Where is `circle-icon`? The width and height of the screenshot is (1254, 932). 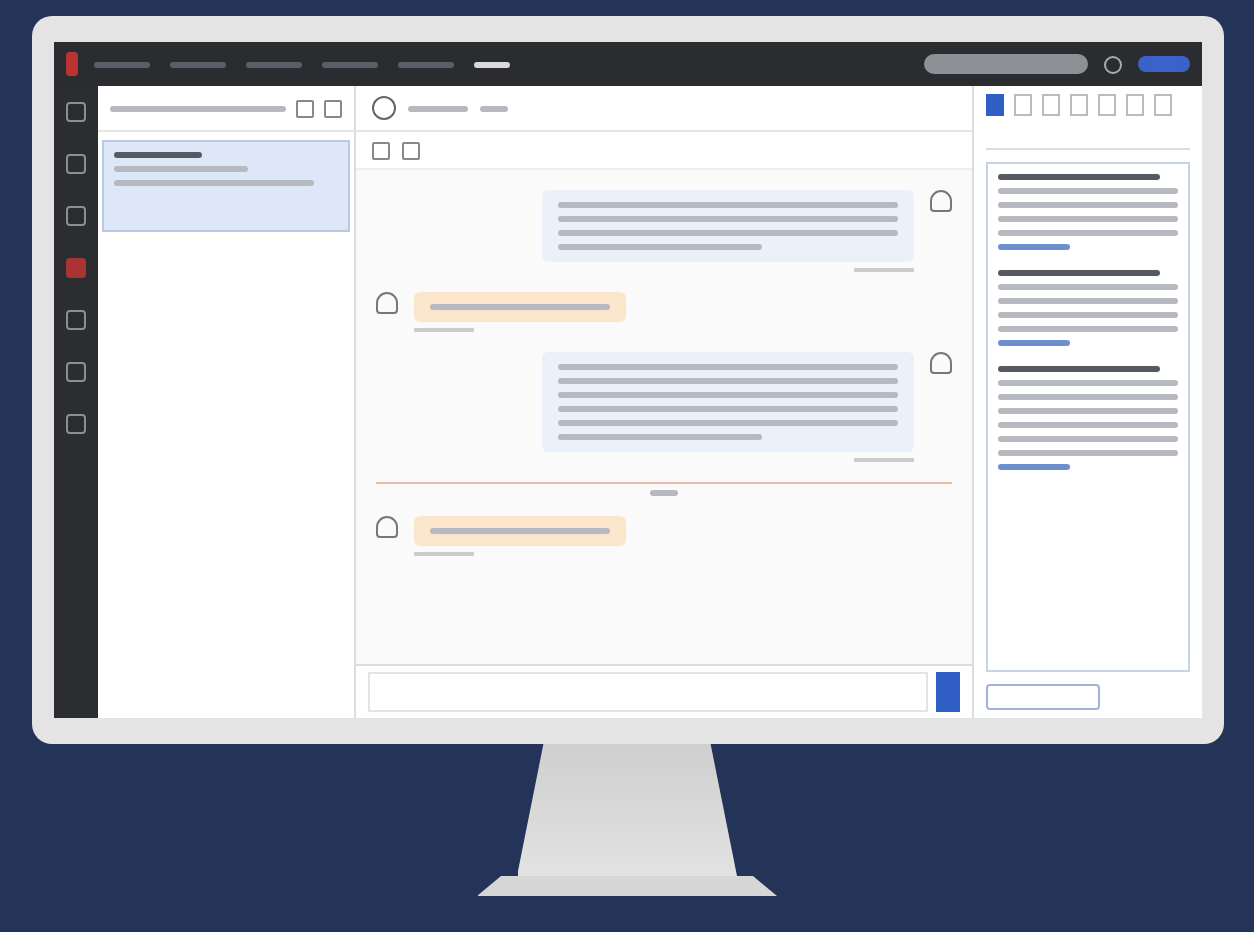 circle-icon is located at coordinates (1112, 64).